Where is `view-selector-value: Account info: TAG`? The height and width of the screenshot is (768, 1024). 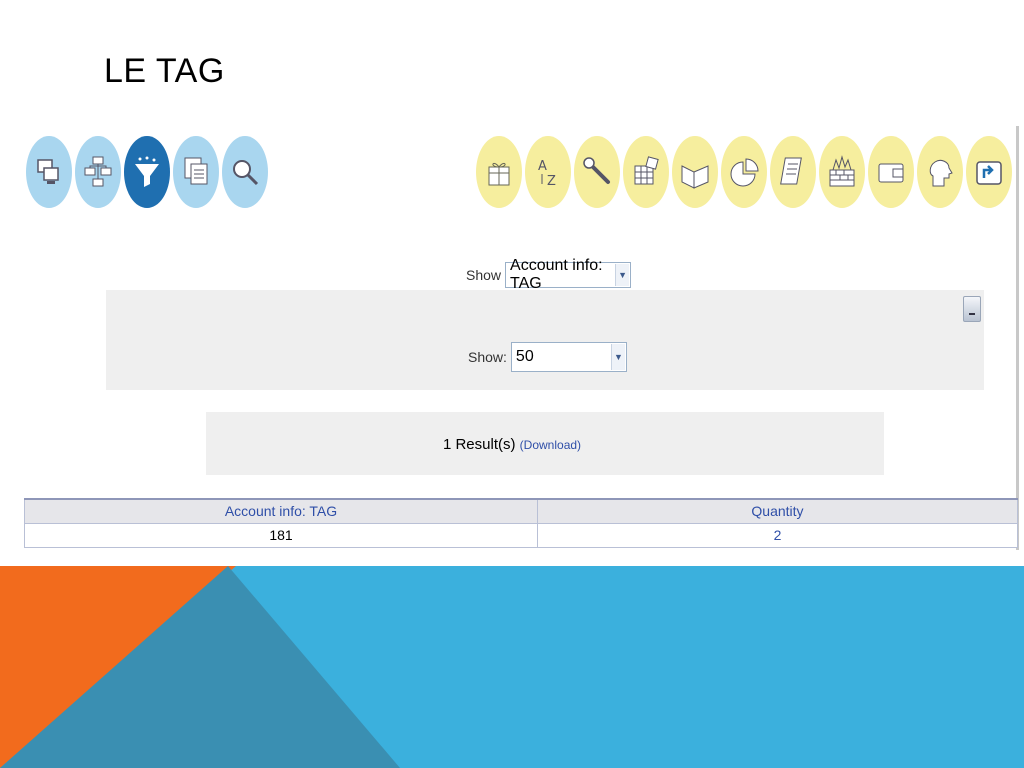 view-selector-value: Account info: TAG is located at coordinates (556, 274).